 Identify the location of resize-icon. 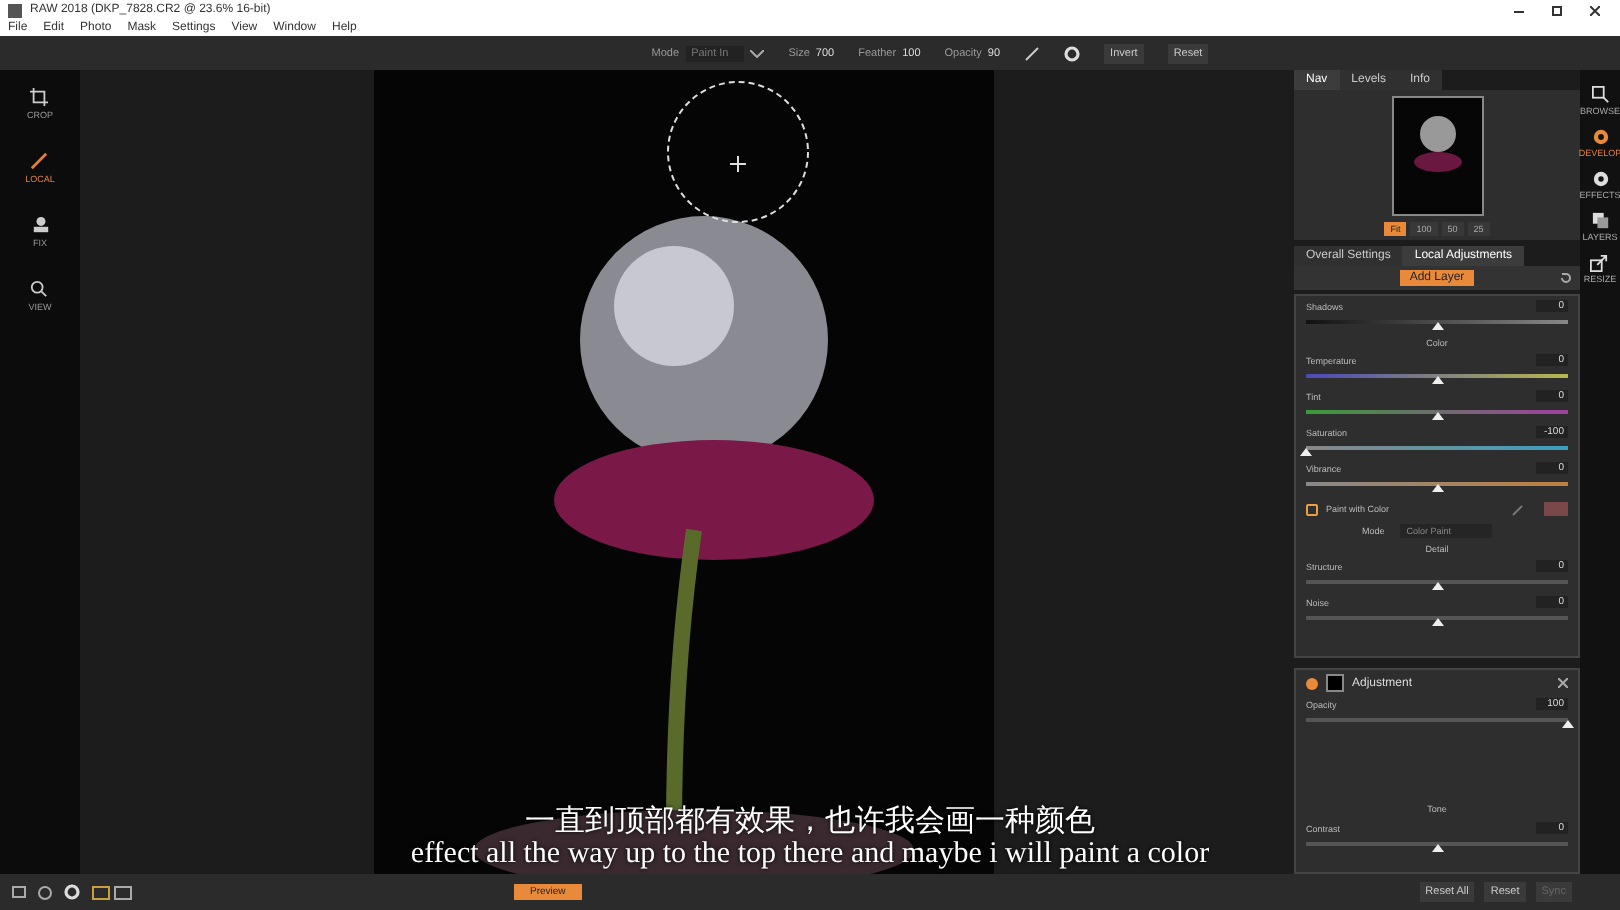
(1599, 263).